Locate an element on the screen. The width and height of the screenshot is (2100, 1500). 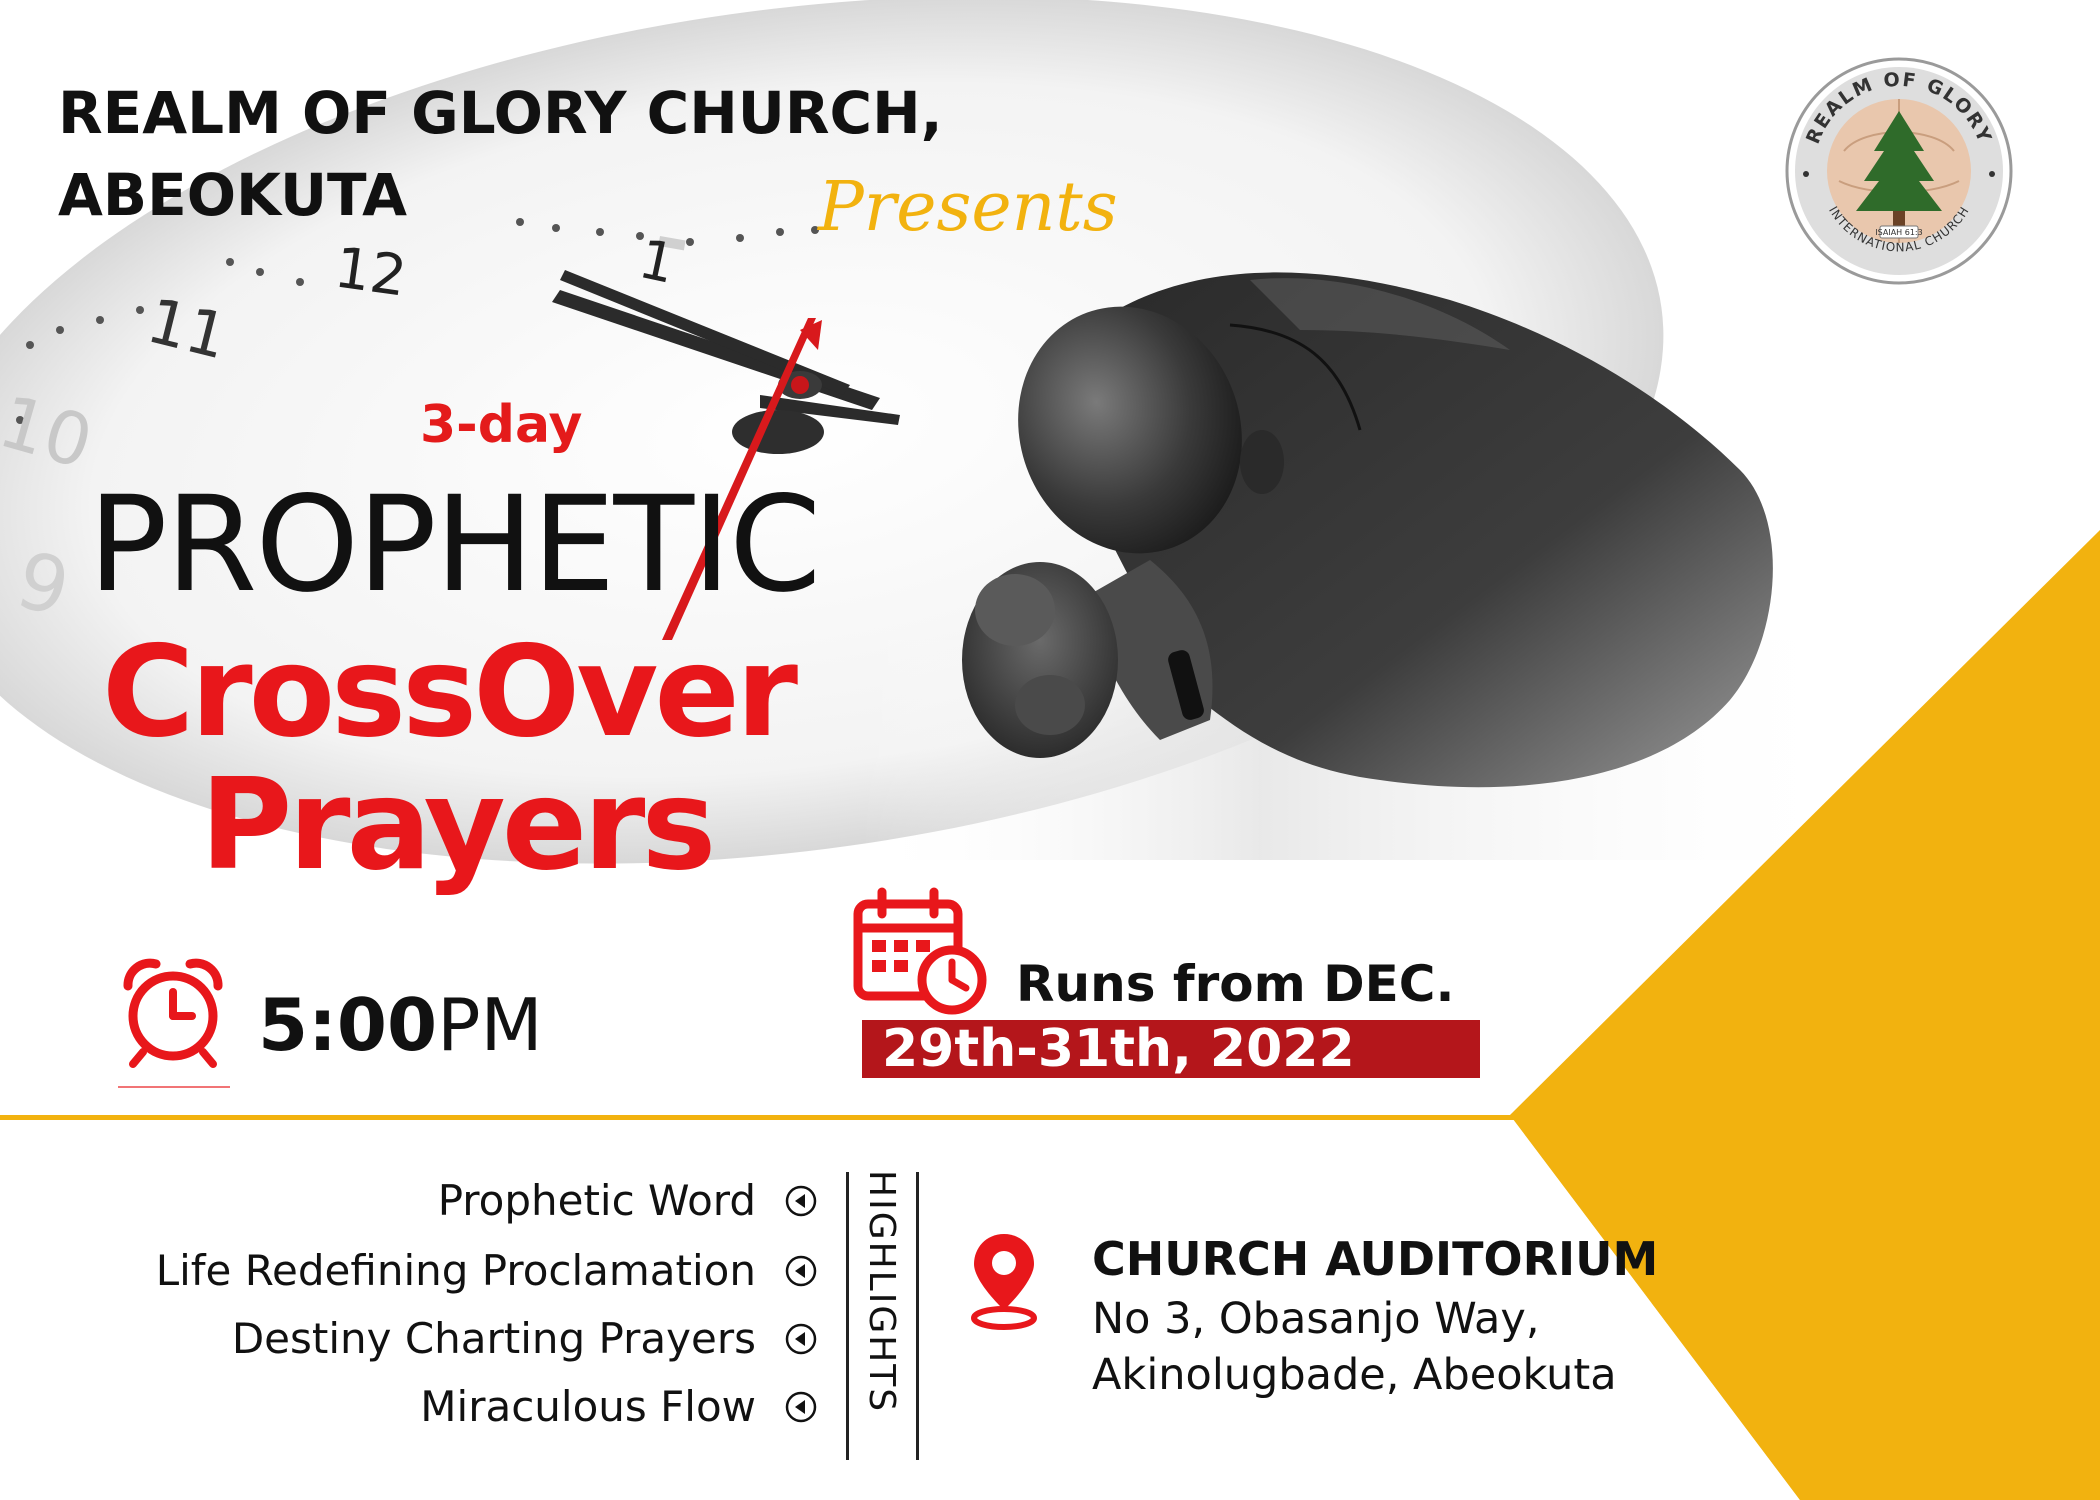
highlights-divider-left is located at coordinates (847, 1316).